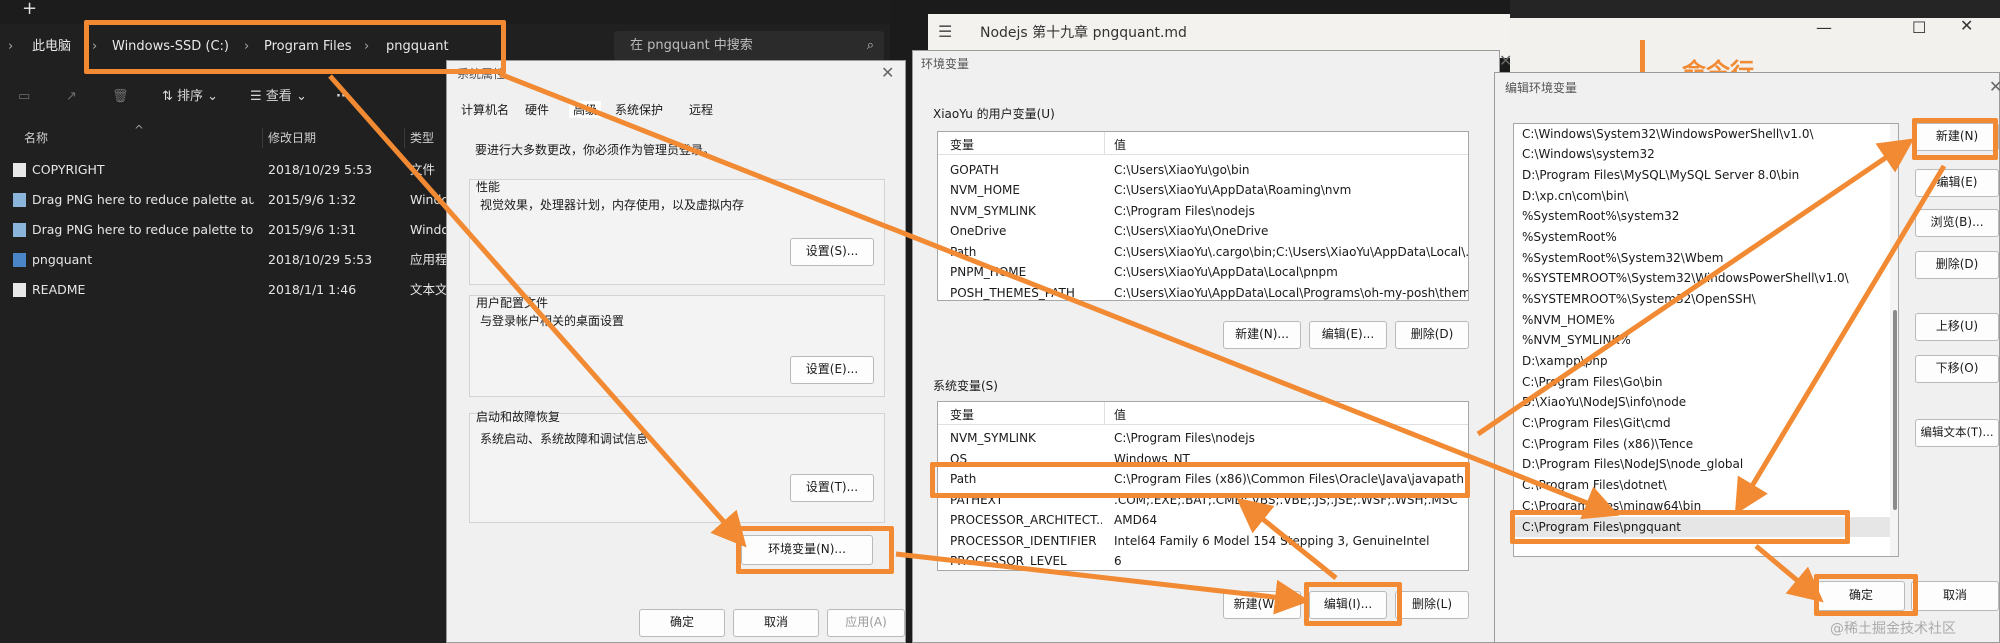 The width and height of the screenshot is (2000, 643). Describe the element at coordinates (1695, 287) in the screenshot. I see `arrow-to-new-button` at that location.